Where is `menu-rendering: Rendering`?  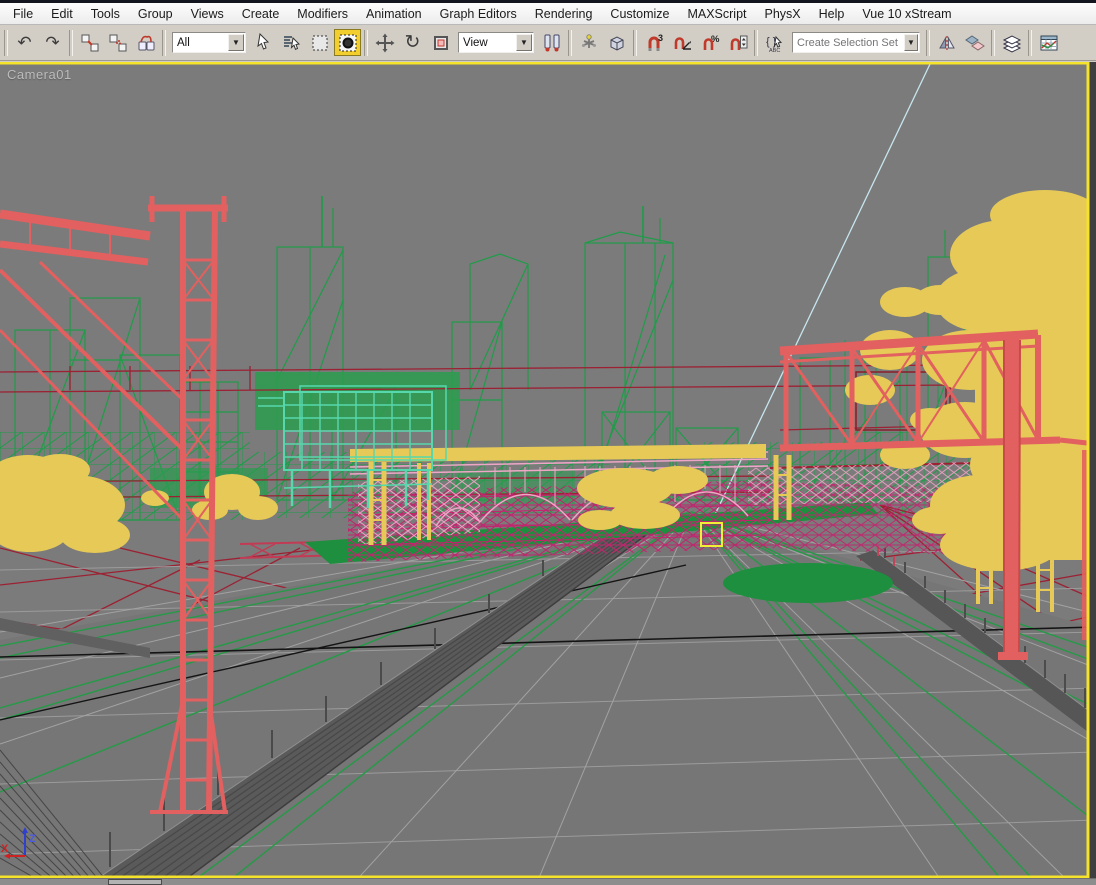
menu-rendering: Rendering is located at coordinates (564, 14).